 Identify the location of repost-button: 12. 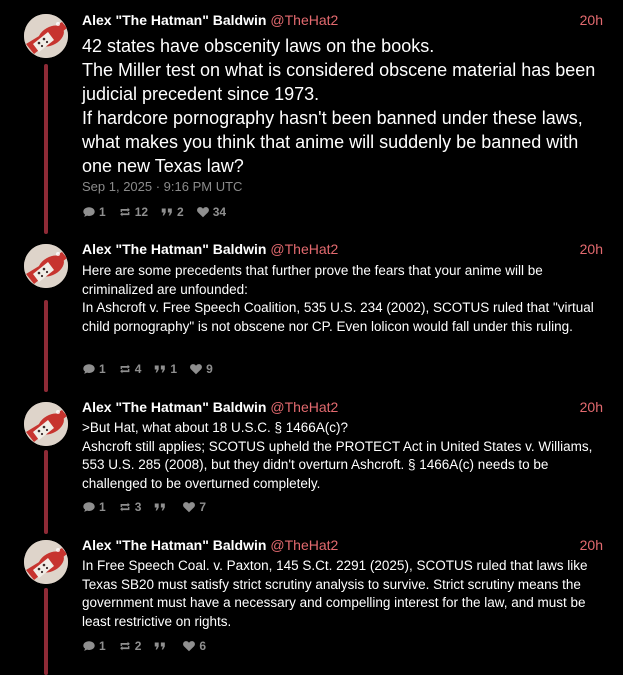
(133, 212).